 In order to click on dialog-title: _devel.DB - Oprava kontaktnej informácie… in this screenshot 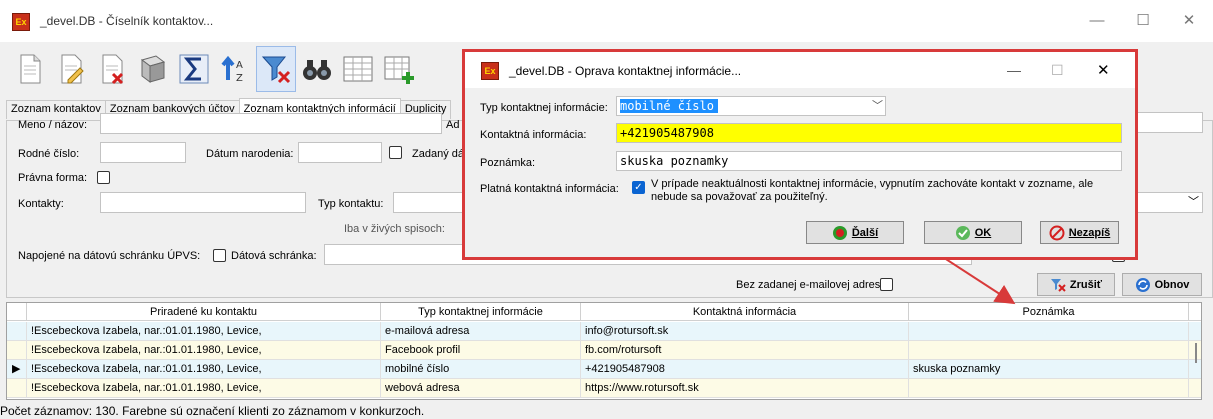, I will do `click(625, 71)`.